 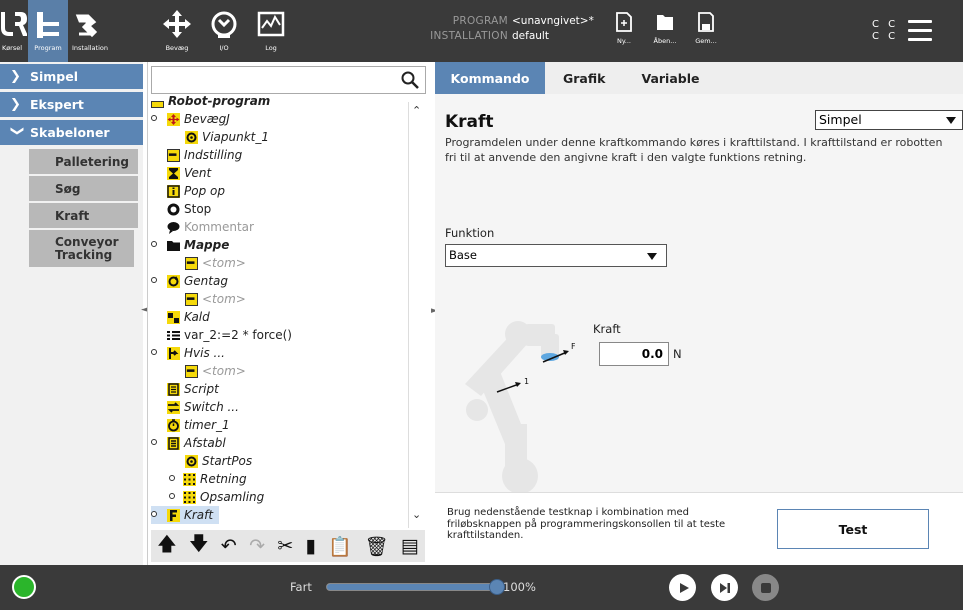 I want to click on copy-icon: ▮, so click(x=311, y=546).